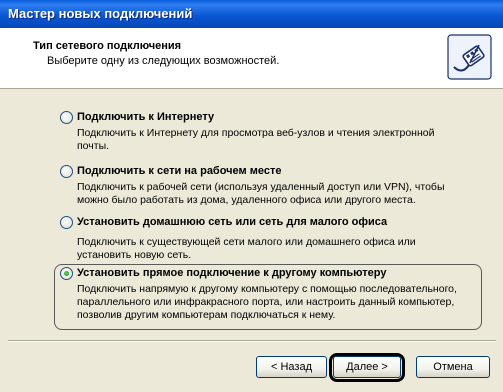 The width and height of the screenshot is (503, 392). I want to click on radio-direct-connection, so click(66, 273).